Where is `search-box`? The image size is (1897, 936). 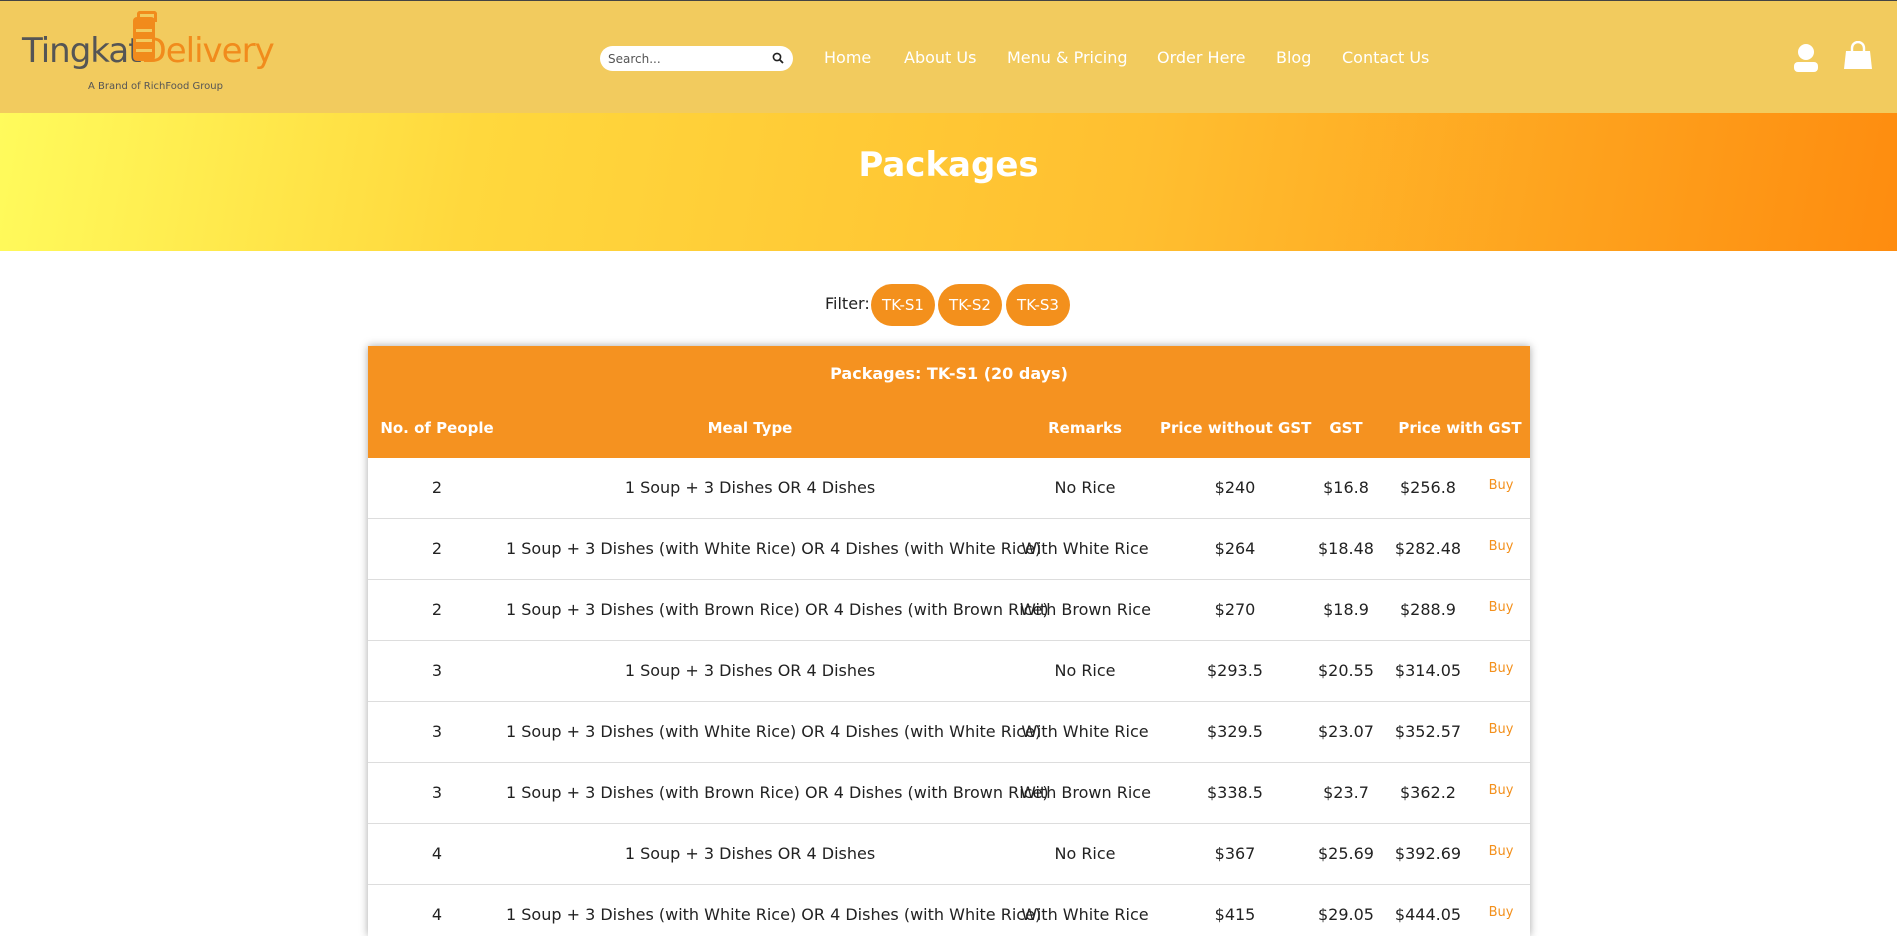 search-box is located at coordinates (696, 58).